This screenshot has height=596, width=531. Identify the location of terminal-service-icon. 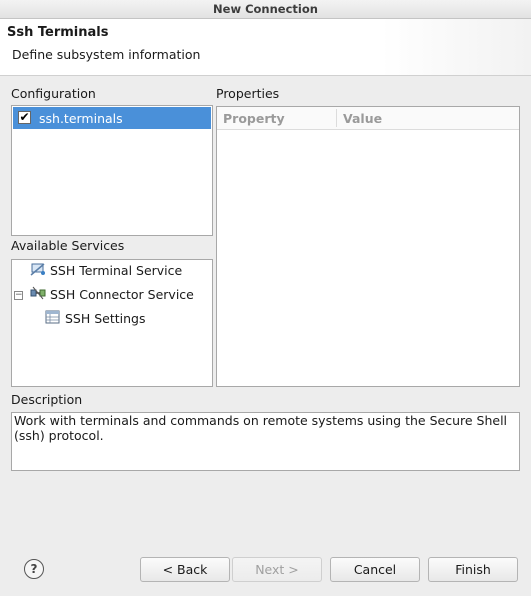
(38, 272).